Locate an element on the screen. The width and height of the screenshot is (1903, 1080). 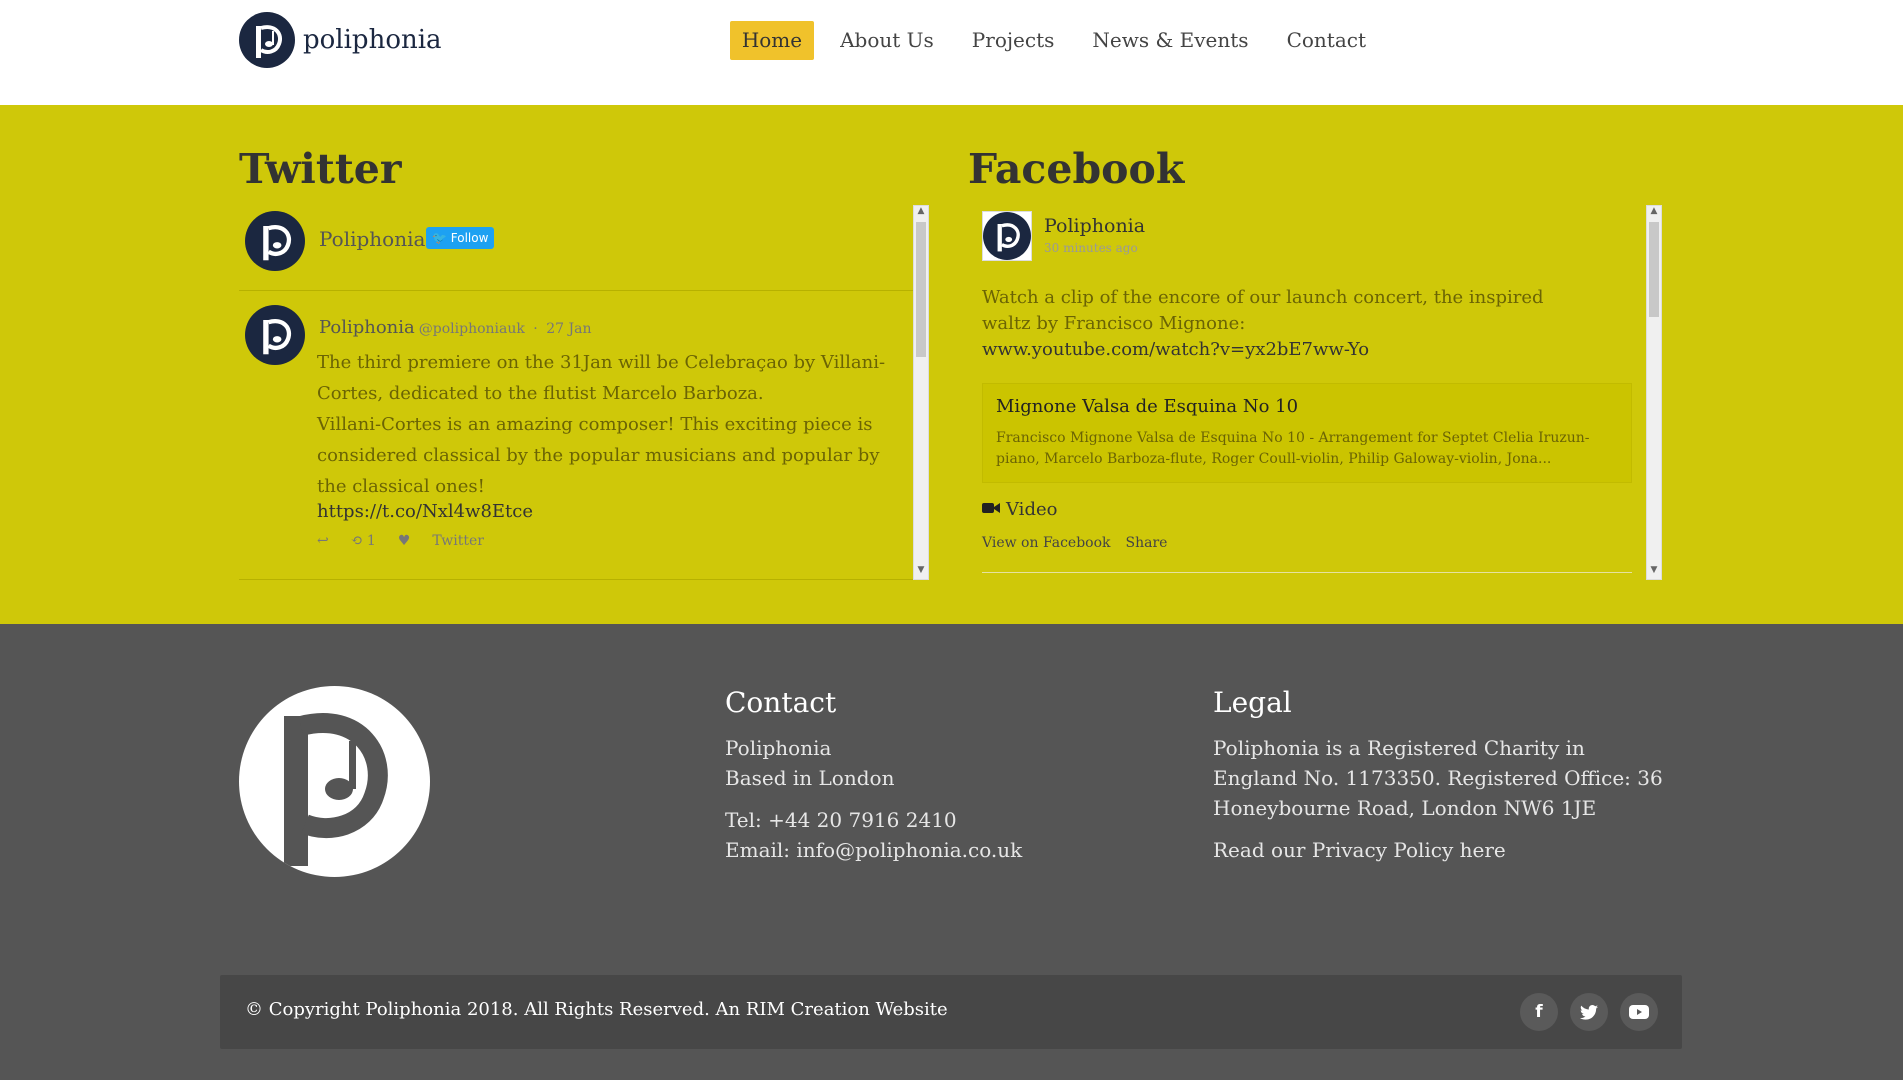
contact-location: Based in London is located at coordinates (810, 778).